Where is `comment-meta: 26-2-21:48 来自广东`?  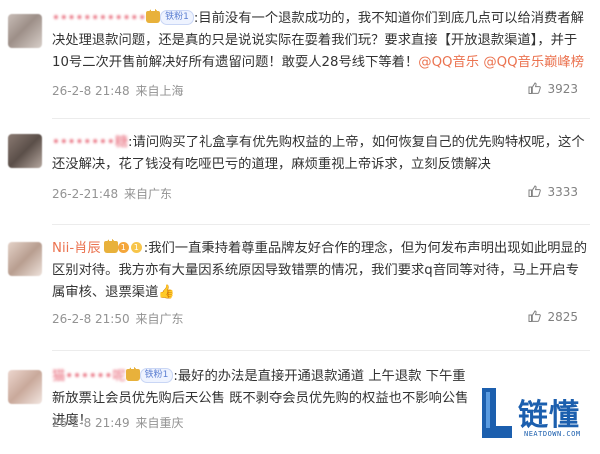 comment-meta: 26-2-21:48 来自广东 is located at coordinates (112, 193).